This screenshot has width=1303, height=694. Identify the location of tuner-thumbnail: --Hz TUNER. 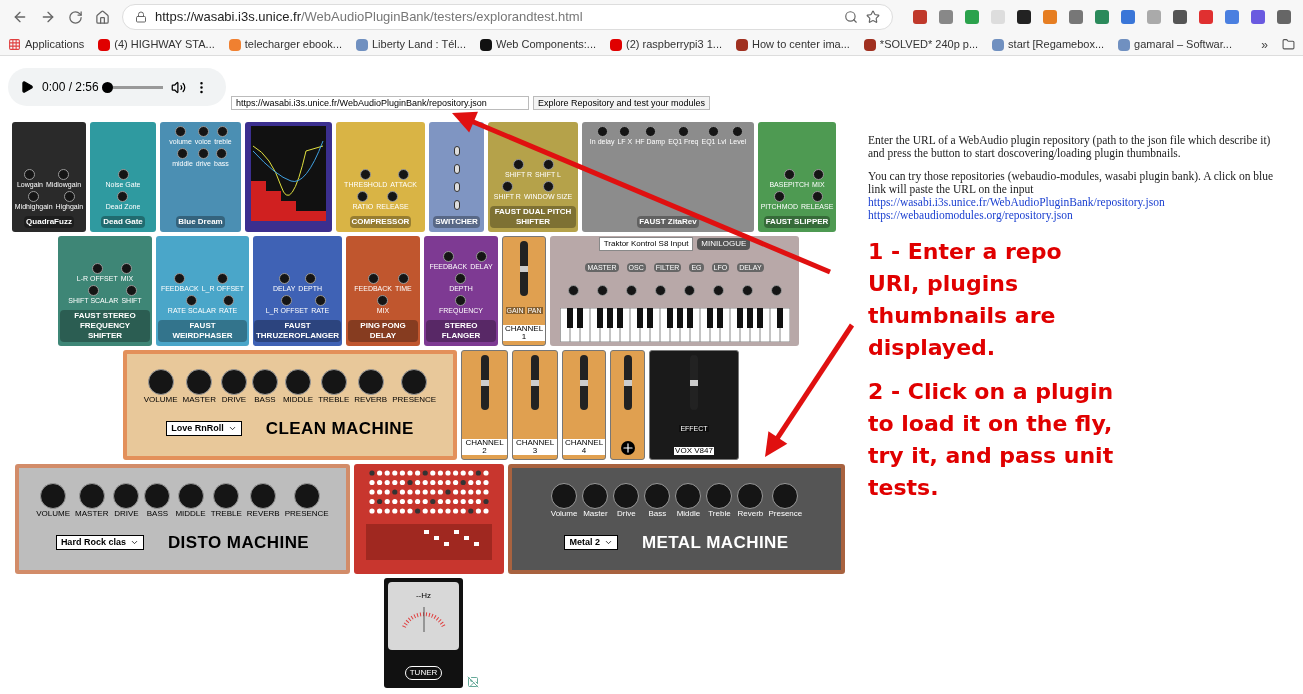
(423, 633).